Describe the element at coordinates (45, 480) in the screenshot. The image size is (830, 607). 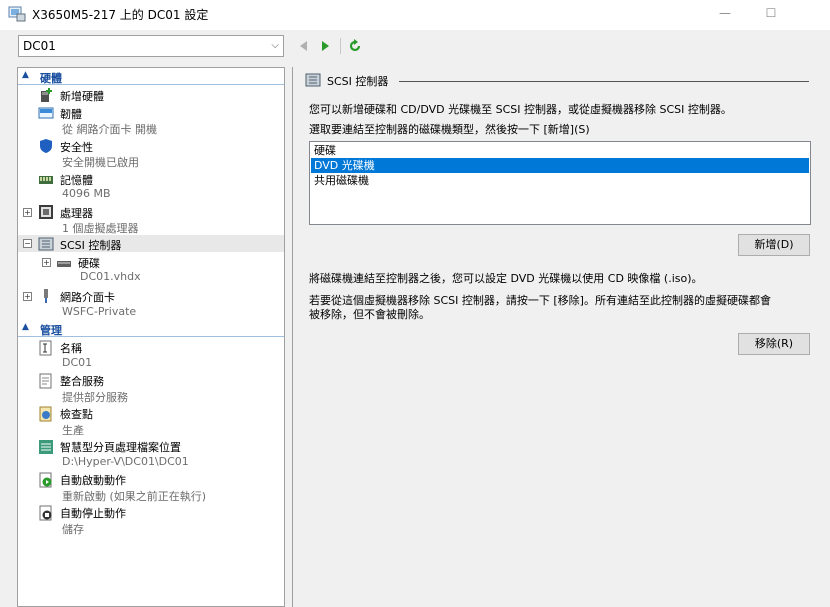
I see `auto-start-icon` at that location.